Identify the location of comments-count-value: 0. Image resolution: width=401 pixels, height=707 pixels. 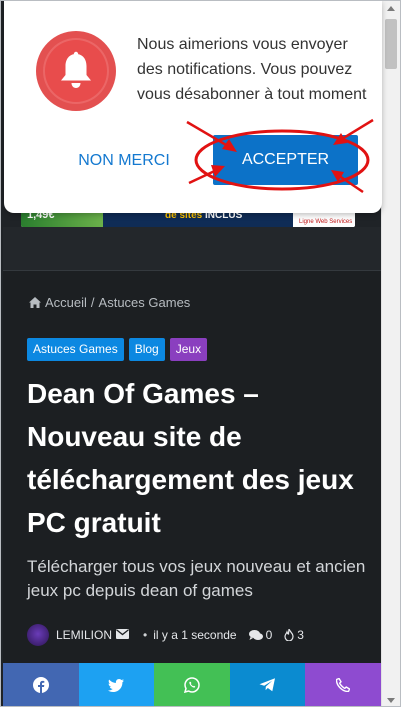
(269, 635).